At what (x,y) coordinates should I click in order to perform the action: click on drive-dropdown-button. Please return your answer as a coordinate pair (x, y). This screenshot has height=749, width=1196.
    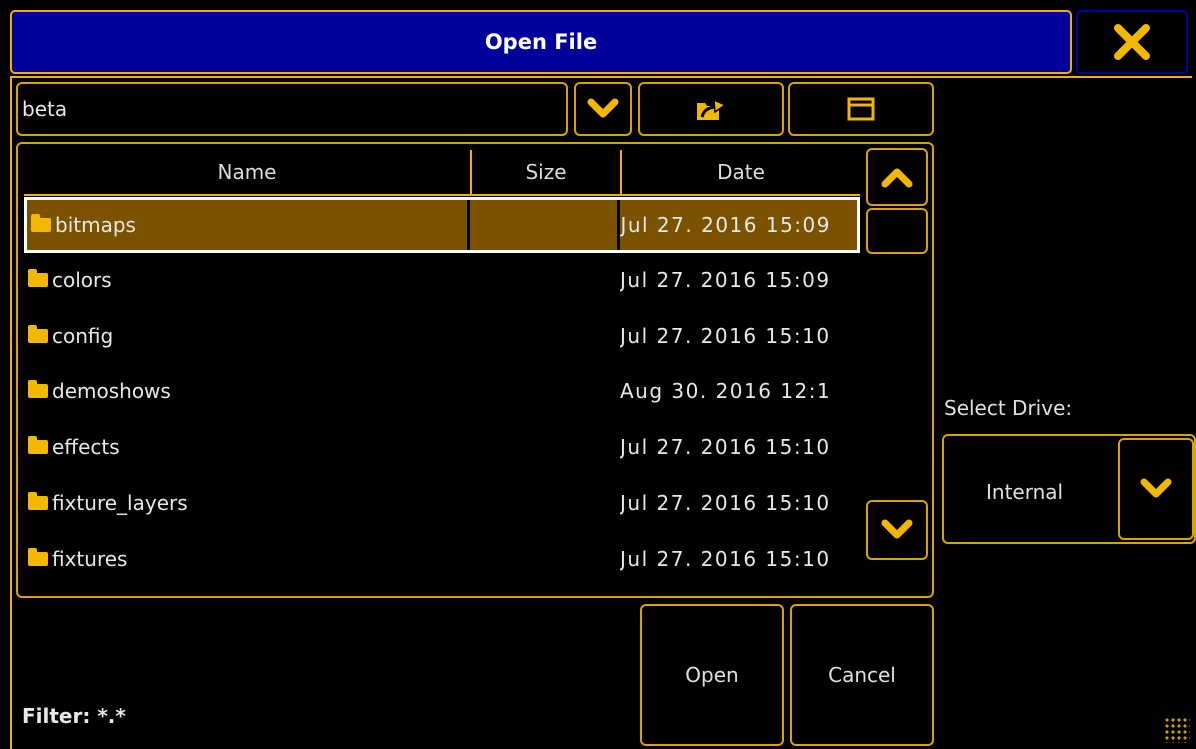
    Looking at the image, I should click on (1156, 489).